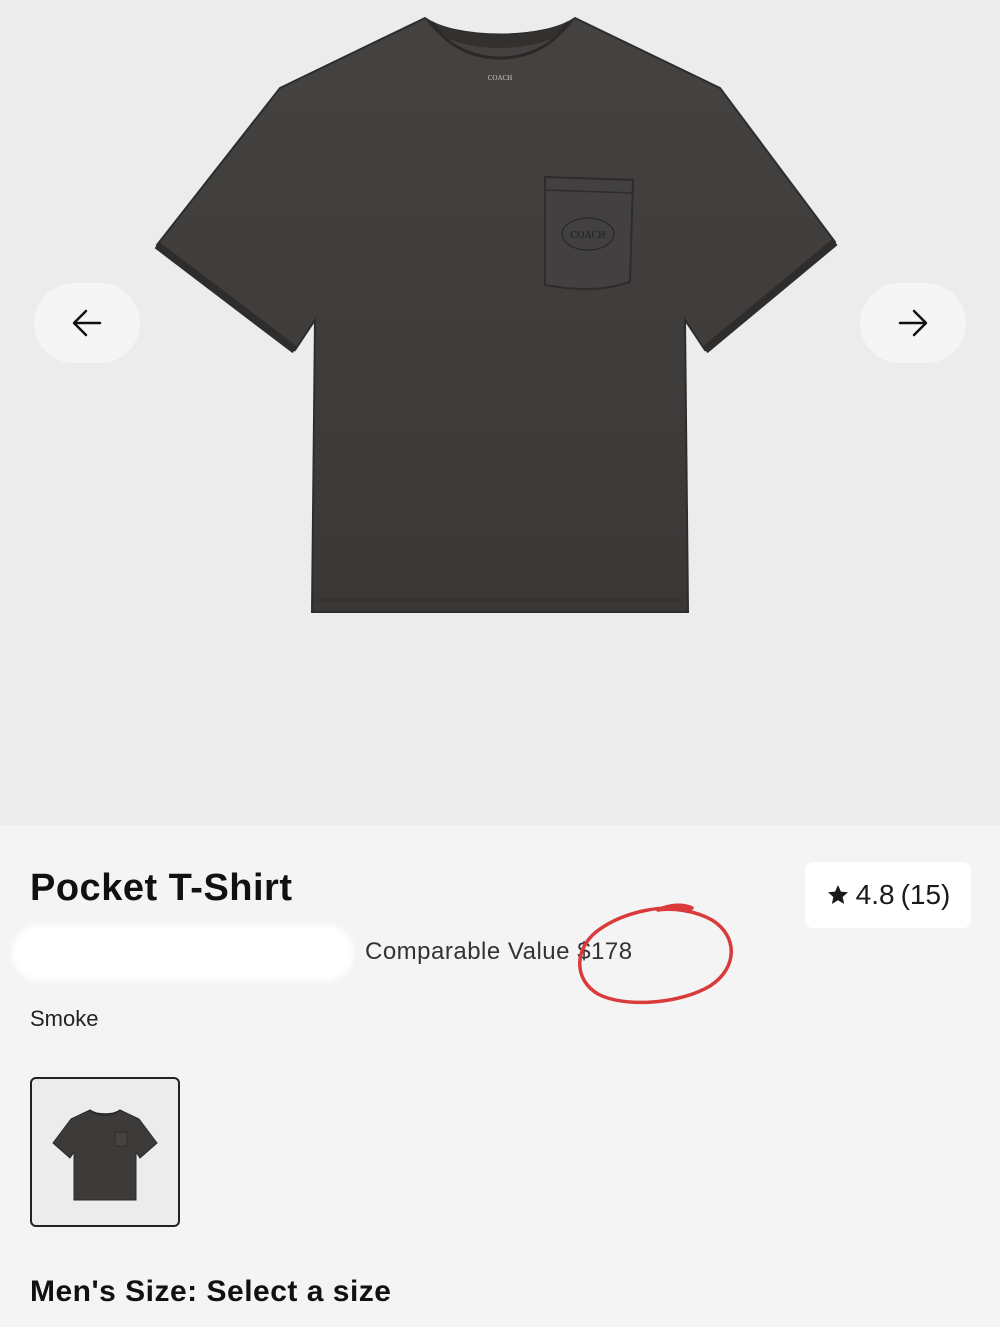 The height and width of the screenshot is (1327, 1000). I want to click on color-swatch-smoke, so click(105, 1152).